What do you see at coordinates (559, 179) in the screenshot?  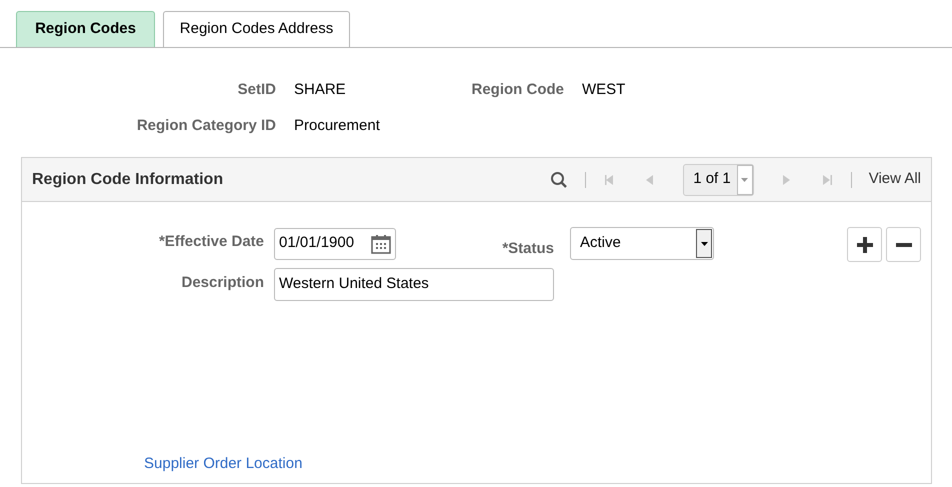 I see `search-icon` at bounding box center [559, 179].